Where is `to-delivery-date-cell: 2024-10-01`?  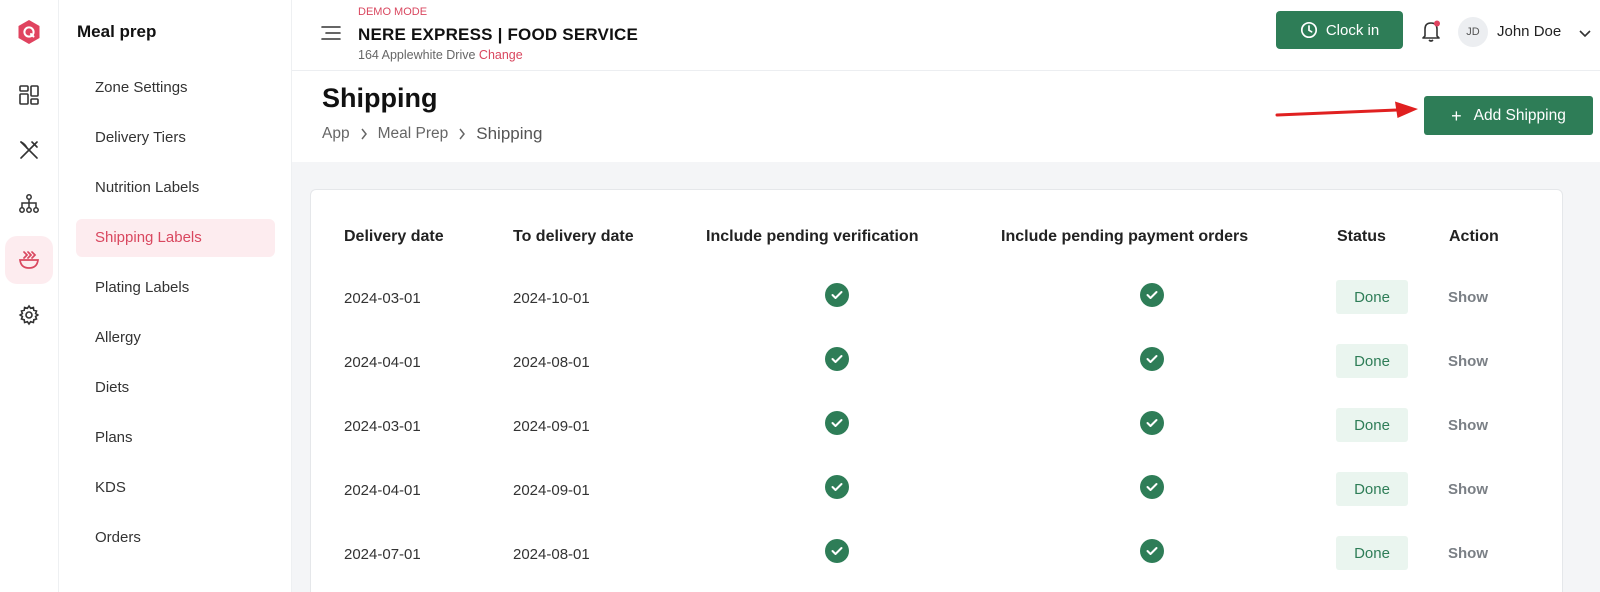 to-delivery-date-cell: 2024-10-01 is located at coordinates (551, 298).